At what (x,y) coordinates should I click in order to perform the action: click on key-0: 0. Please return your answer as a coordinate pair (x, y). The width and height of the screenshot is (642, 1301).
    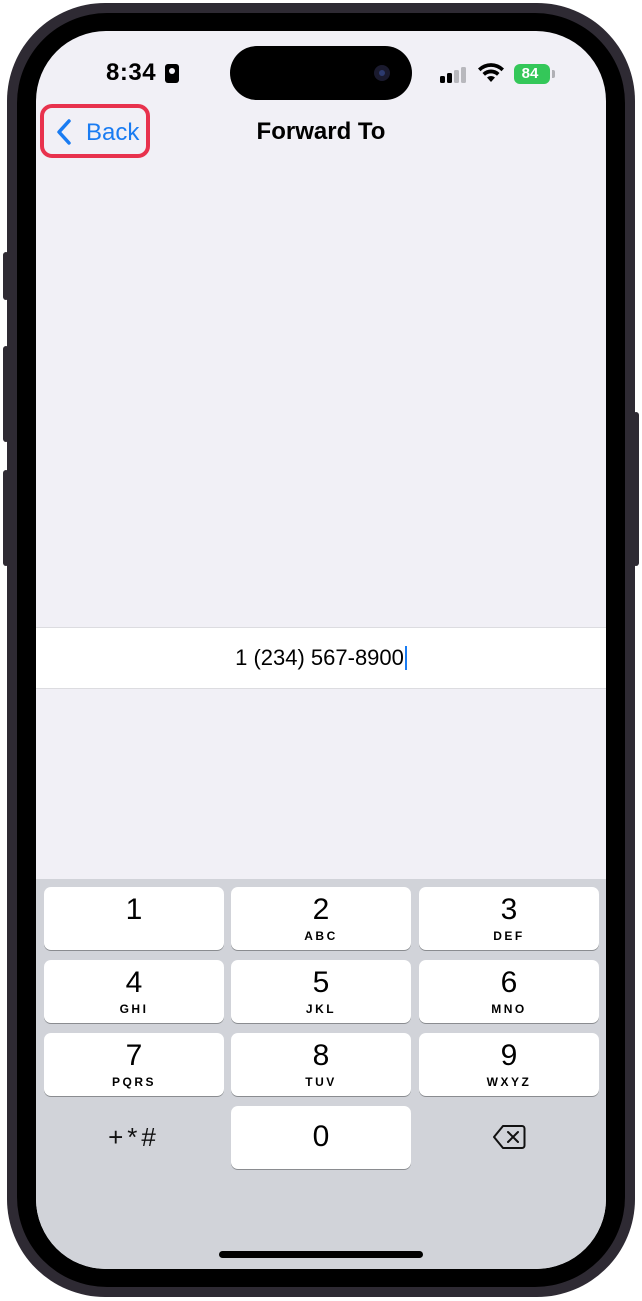
    Looking at the image, I should click on (321, 1137).